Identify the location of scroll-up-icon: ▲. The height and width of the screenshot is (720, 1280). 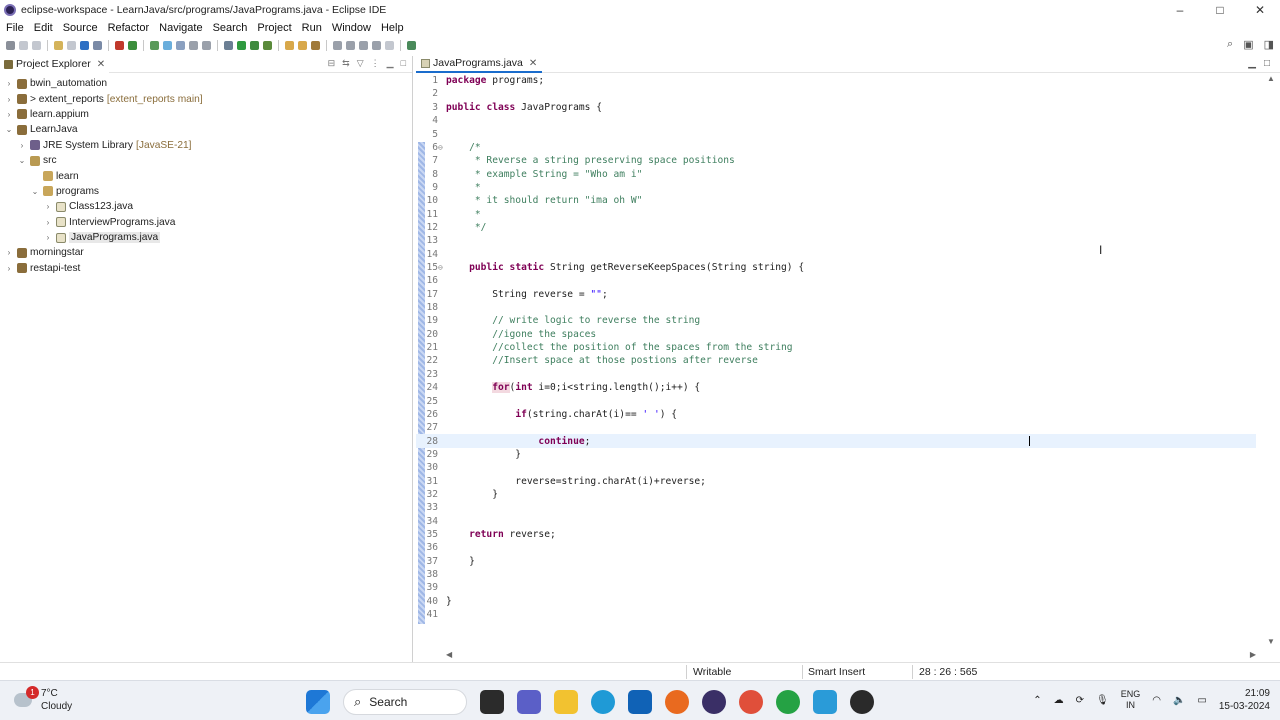
(1271, 78).